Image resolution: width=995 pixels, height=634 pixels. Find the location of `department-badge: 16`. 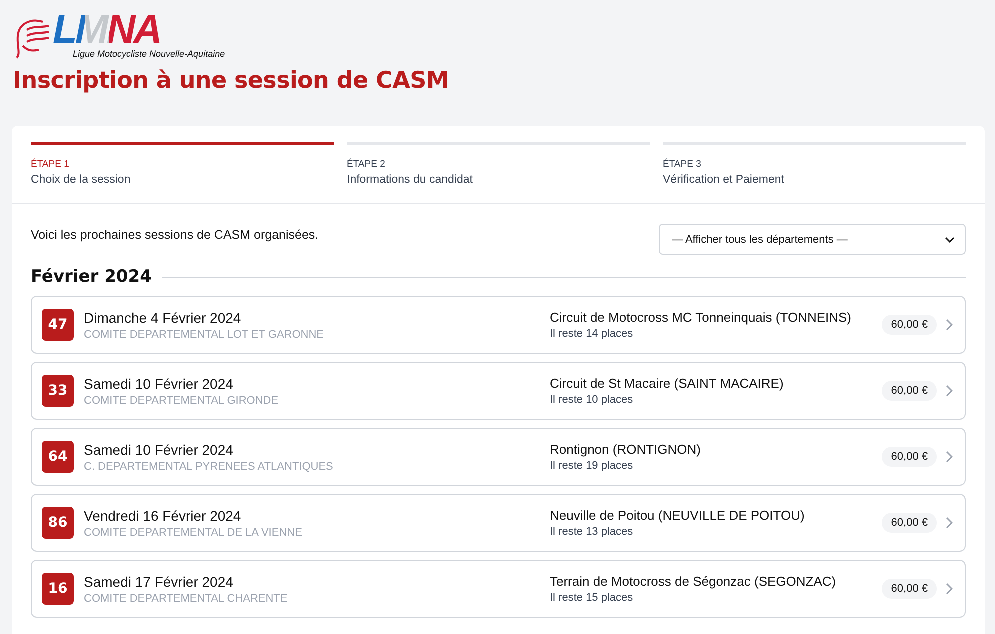

department-badge: 16 is located at coordinates (58, 589).